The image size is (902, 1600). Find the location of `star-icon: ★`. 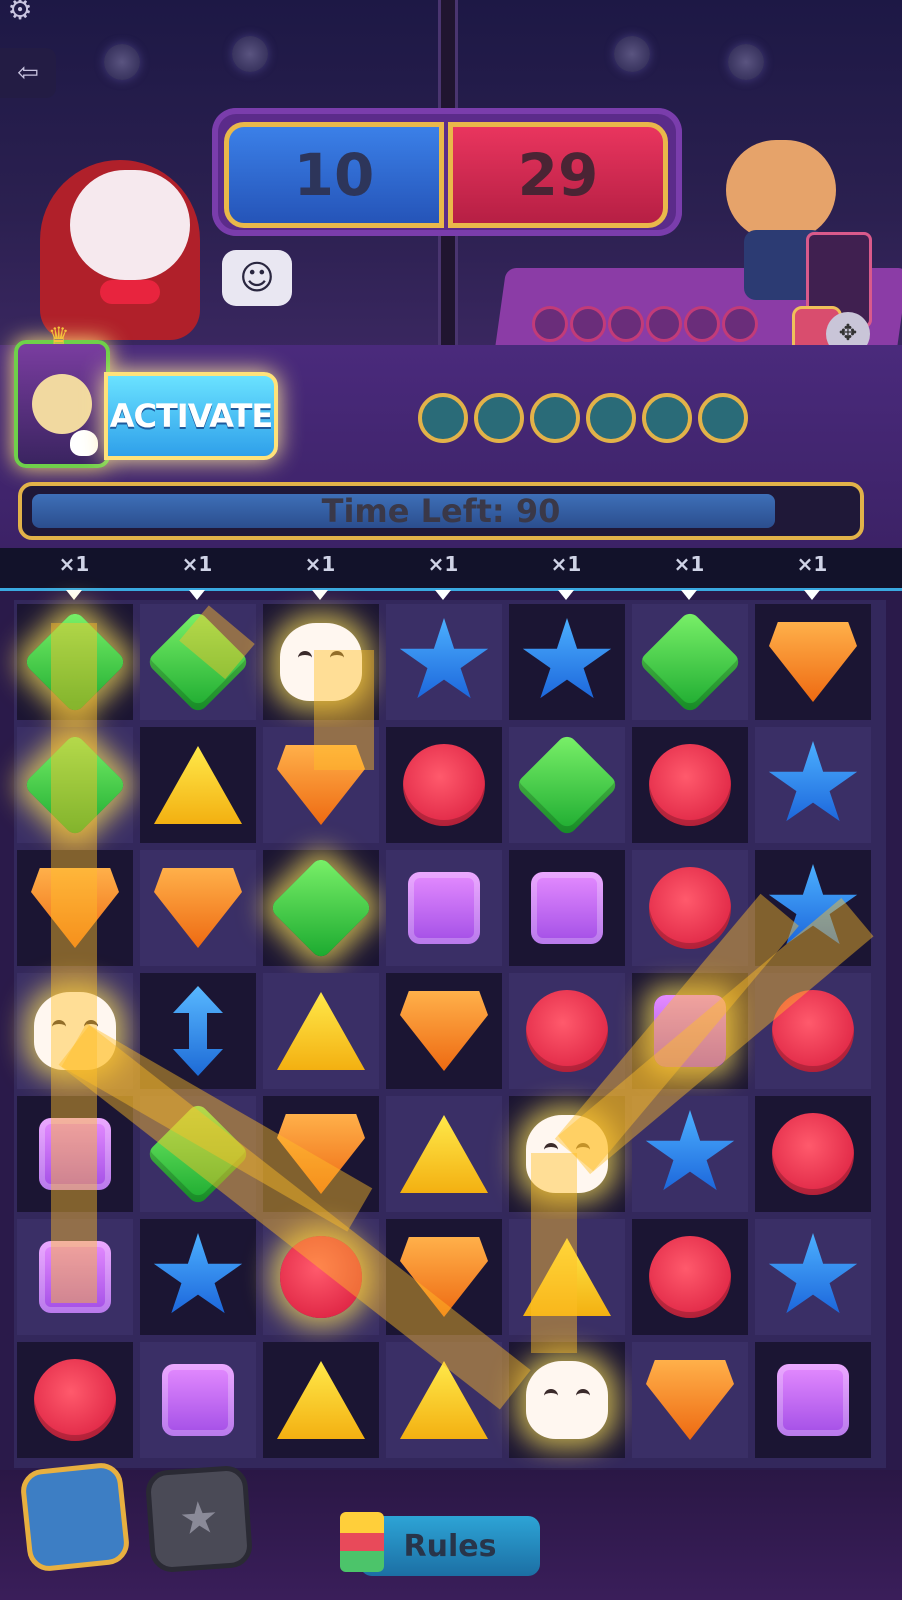

star-icon: ★ is located at coordinates (199, 1519).